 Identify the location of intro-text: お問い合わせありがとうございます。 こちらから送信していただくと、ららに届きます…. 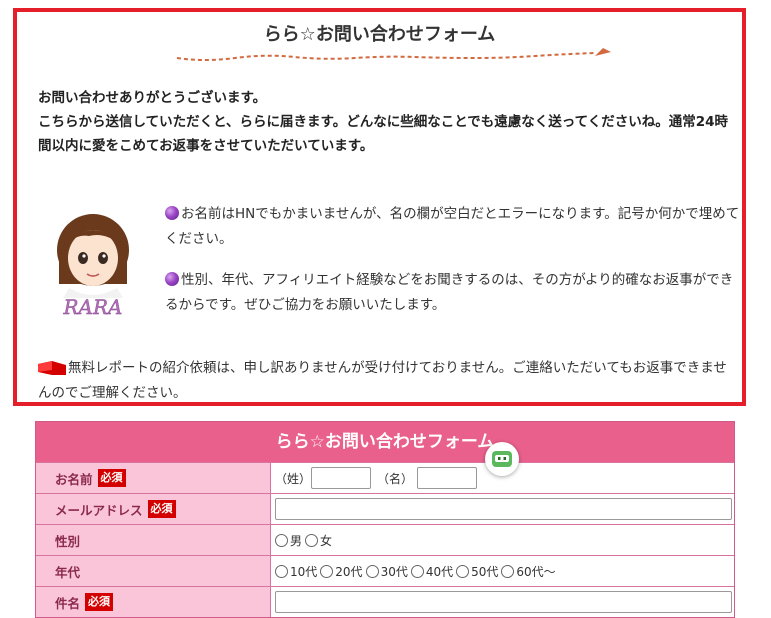
(388, 122).